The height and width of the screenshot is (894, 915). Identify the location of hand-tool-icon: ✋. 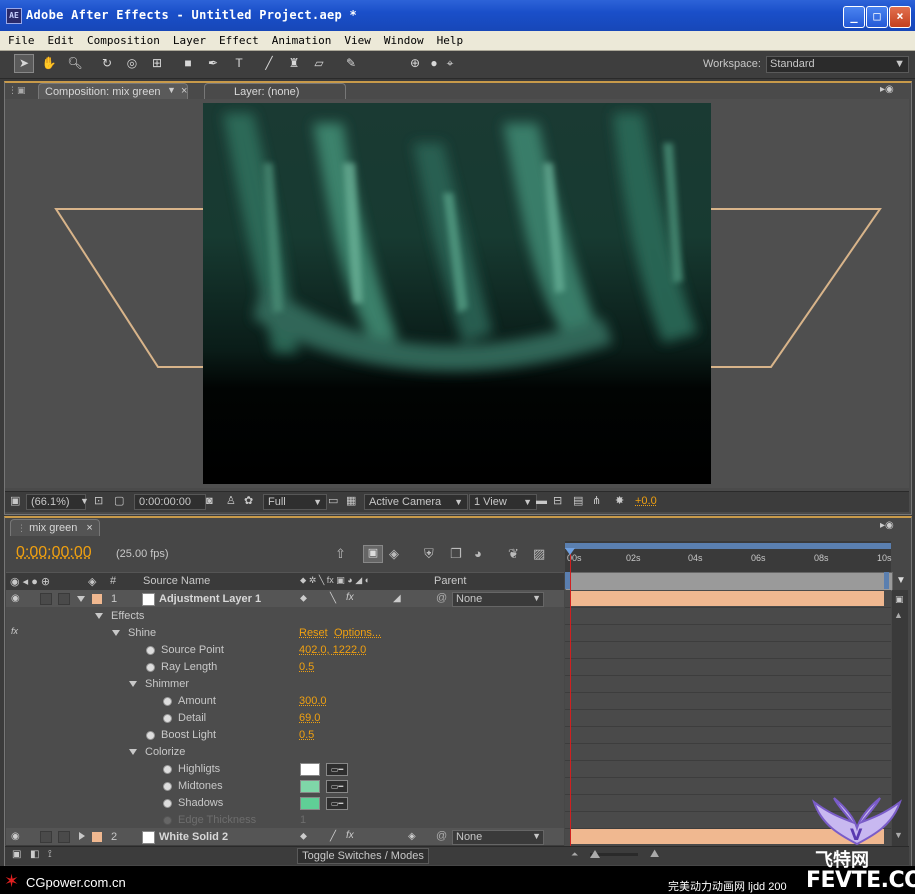
(49, 63).